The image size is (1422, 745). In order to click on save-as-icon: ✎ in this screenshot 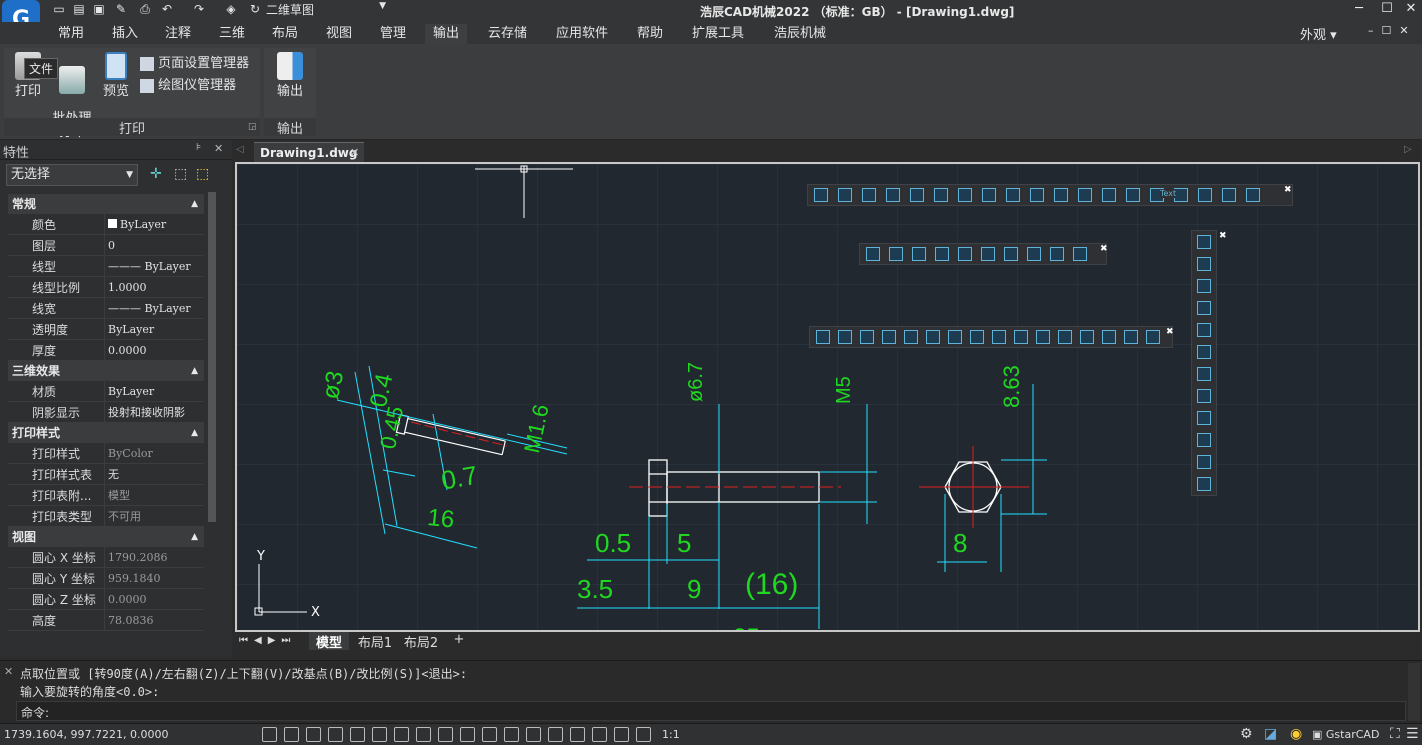, I will do `click(121, 9)`.